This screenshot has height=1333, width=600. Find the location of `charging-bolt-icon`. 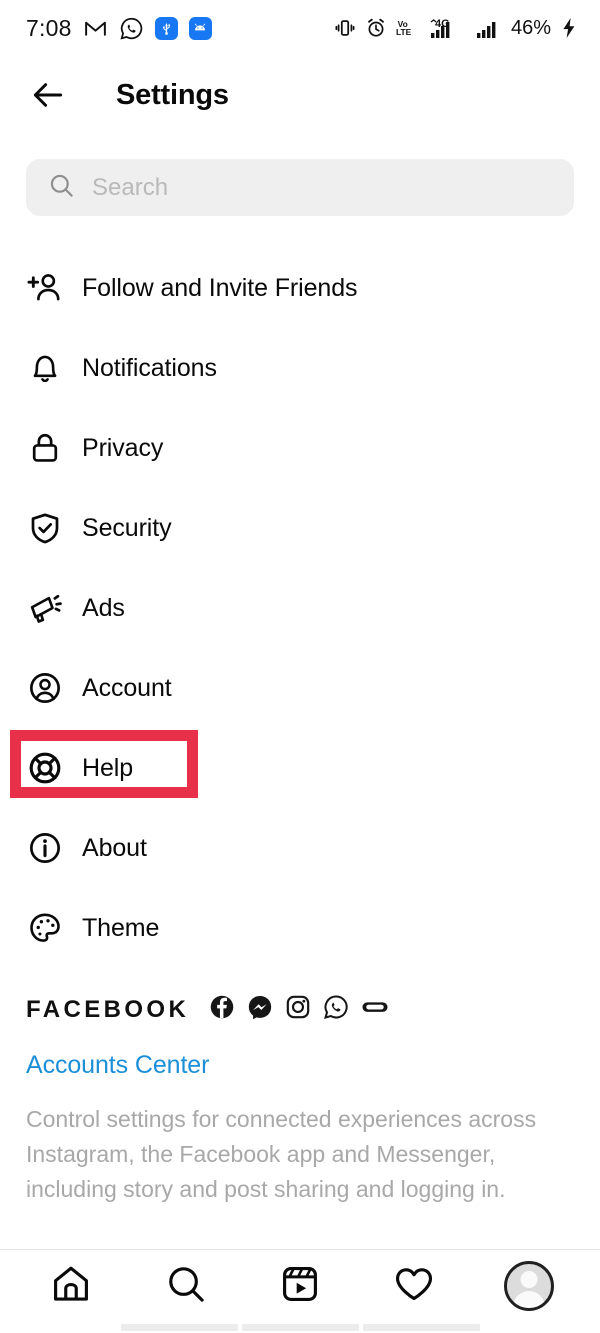

charging-bolt-icon is located at coordinates (569, 28).